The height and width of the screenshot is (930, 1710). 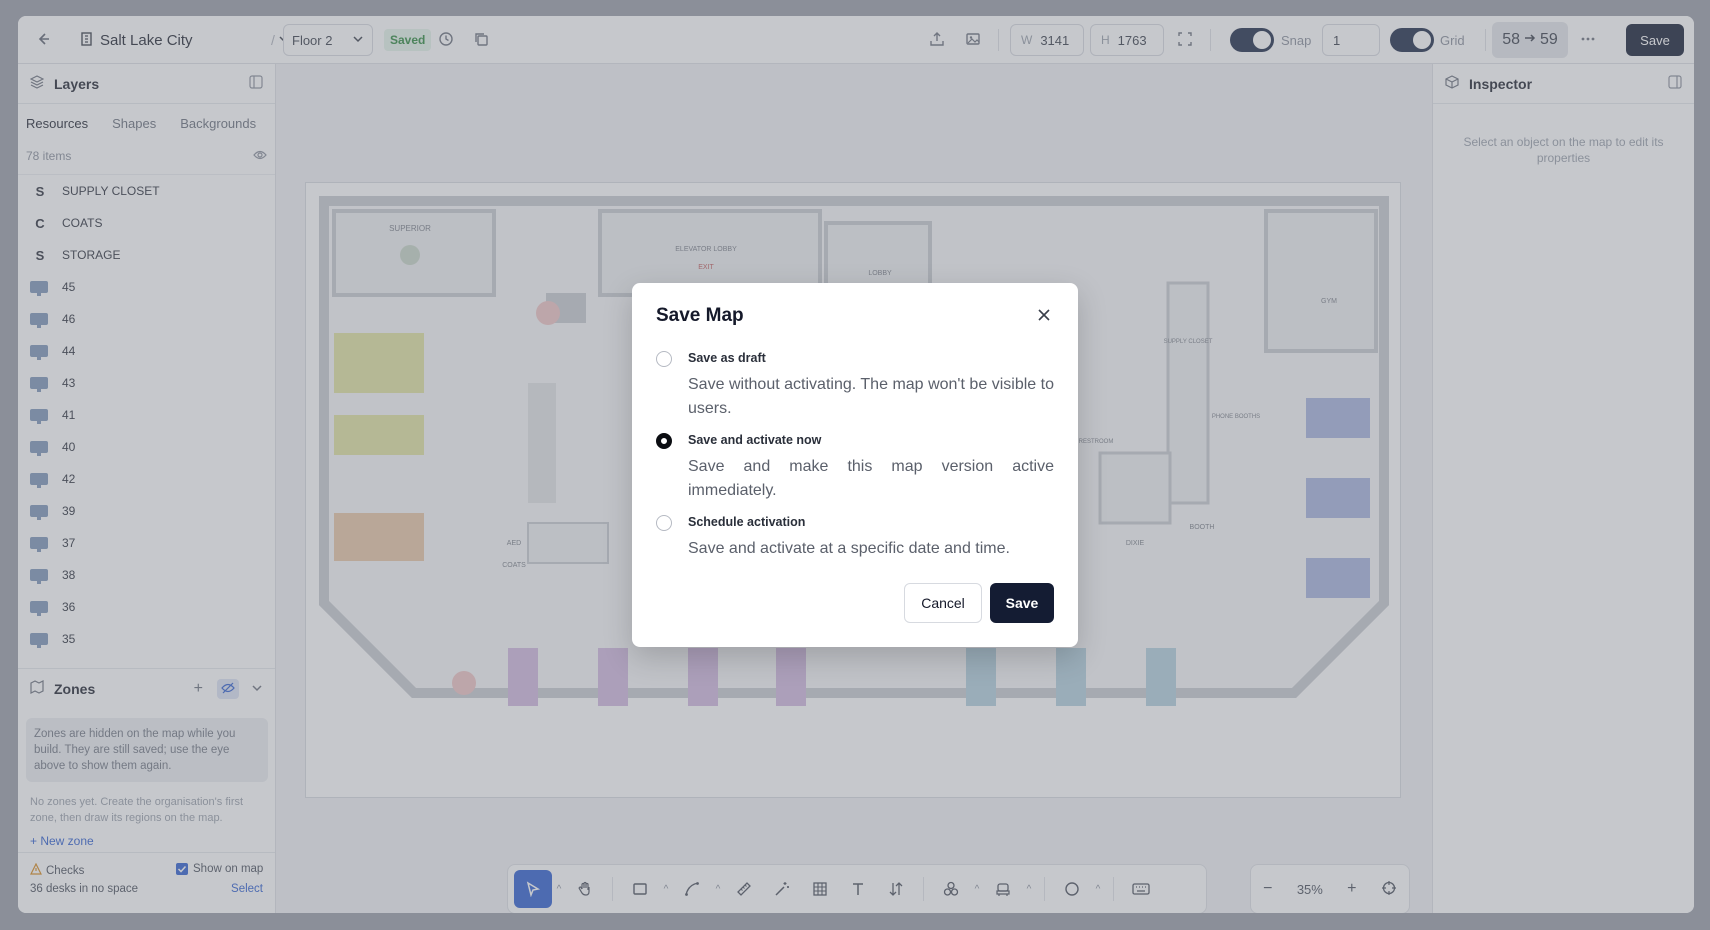 What do you see at coordinates (664, 523) in the screenshot?
I see `radio-schedule-activation` at bounding box center [664, 523].